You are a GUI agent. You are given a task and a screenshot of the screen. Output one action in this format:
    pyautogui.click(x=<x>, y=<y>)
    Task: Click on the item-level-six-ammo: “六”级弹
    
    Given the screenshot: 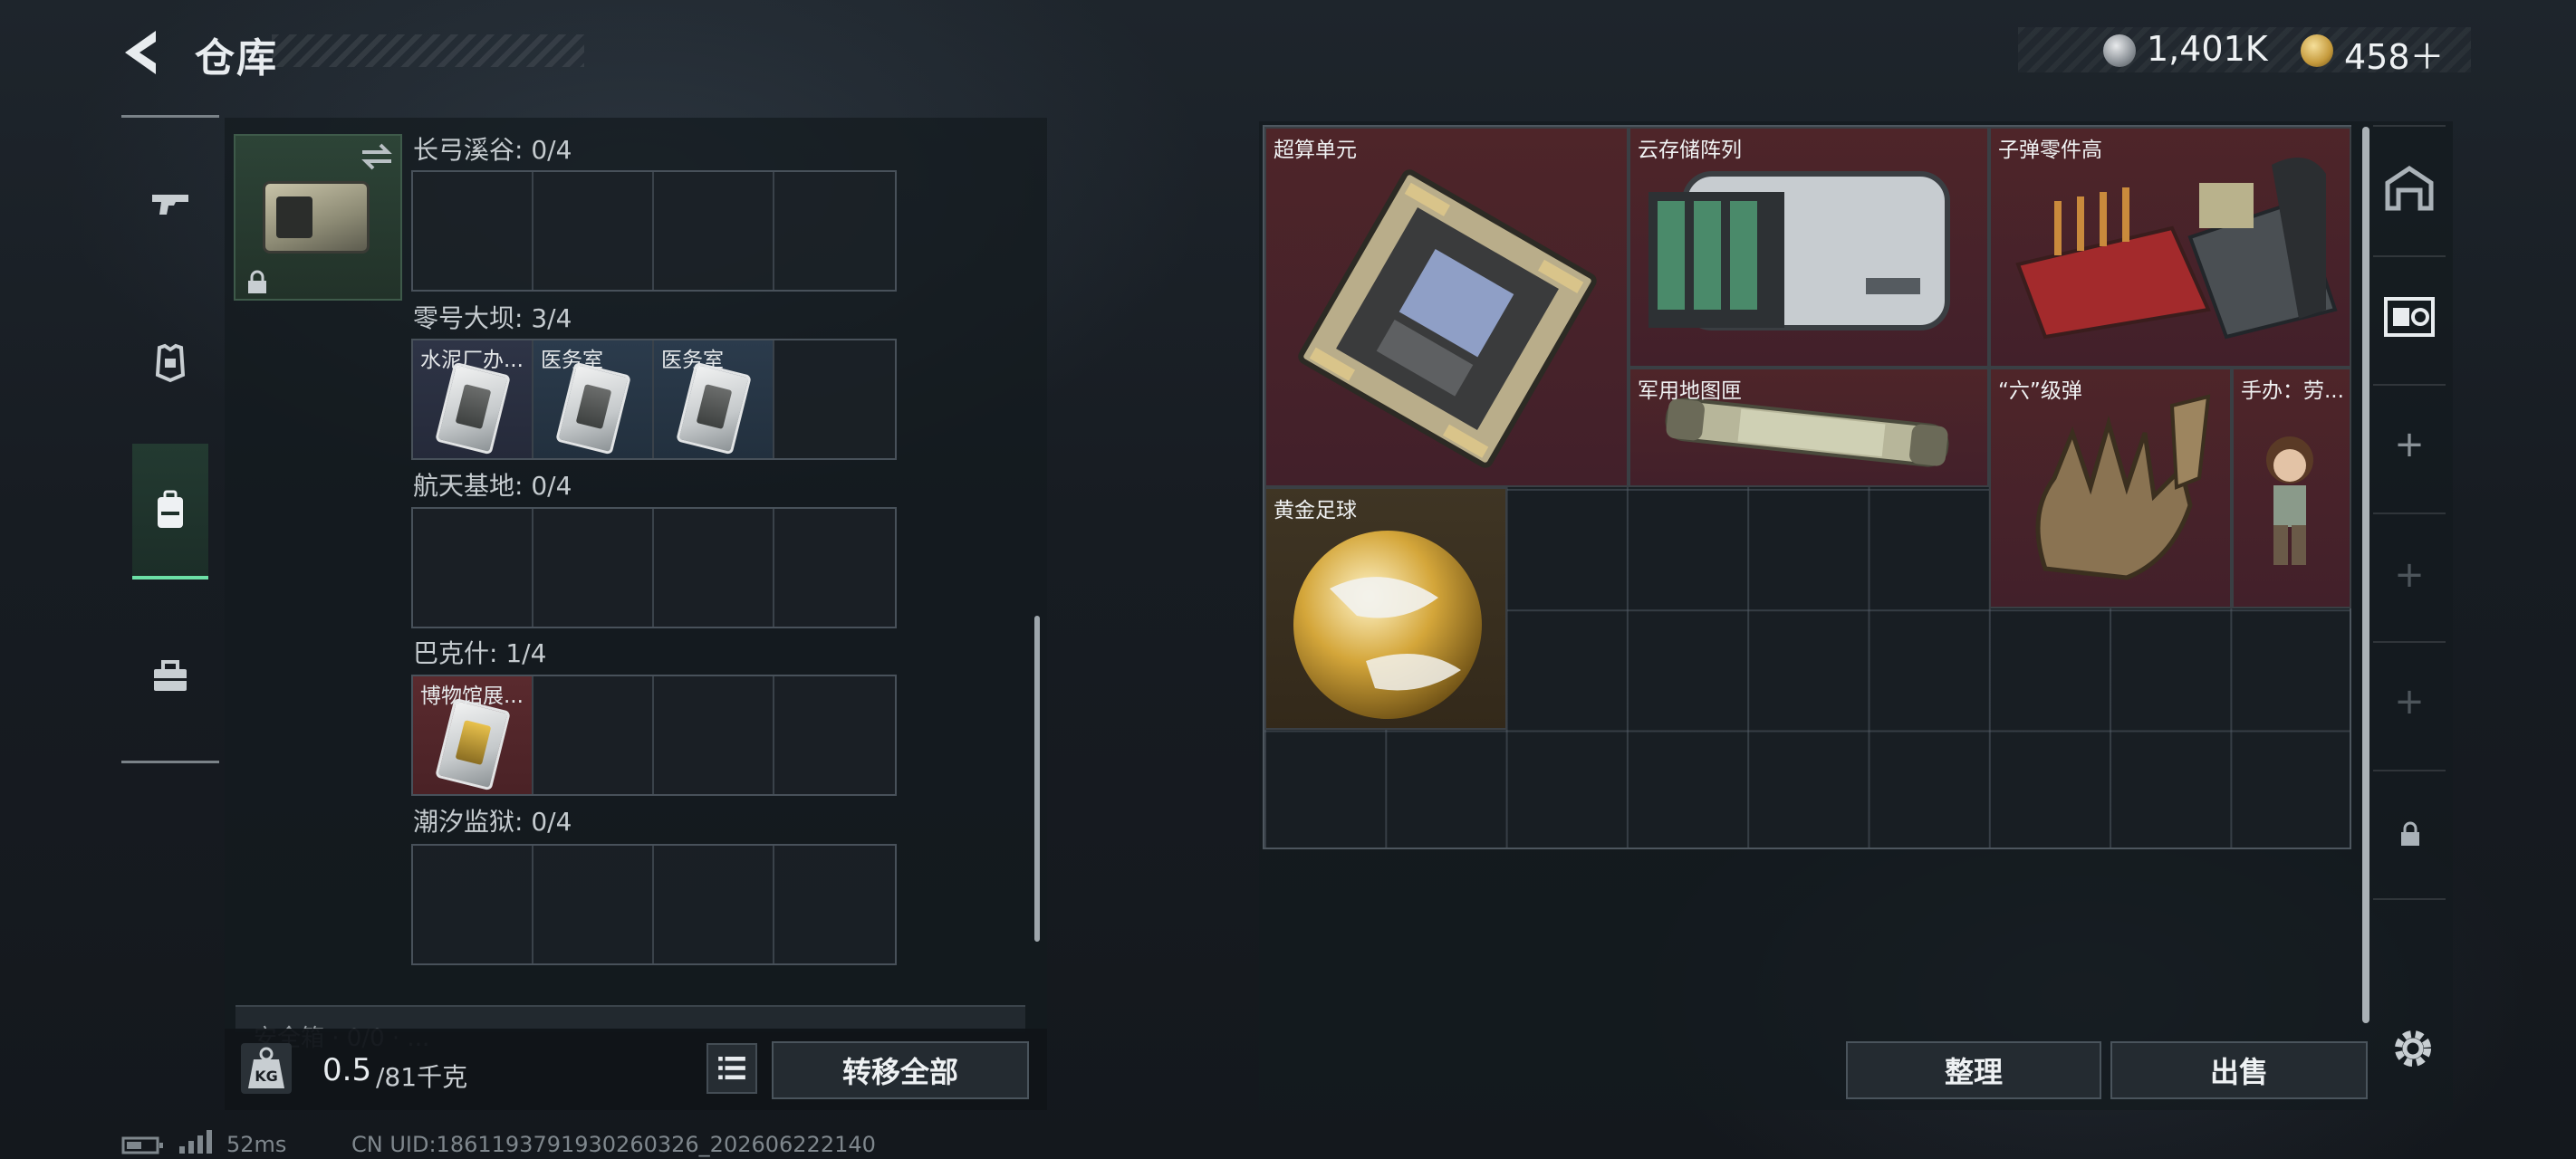 What is the action you would take?
    pyautogui.click(x=2110, y=488)
    